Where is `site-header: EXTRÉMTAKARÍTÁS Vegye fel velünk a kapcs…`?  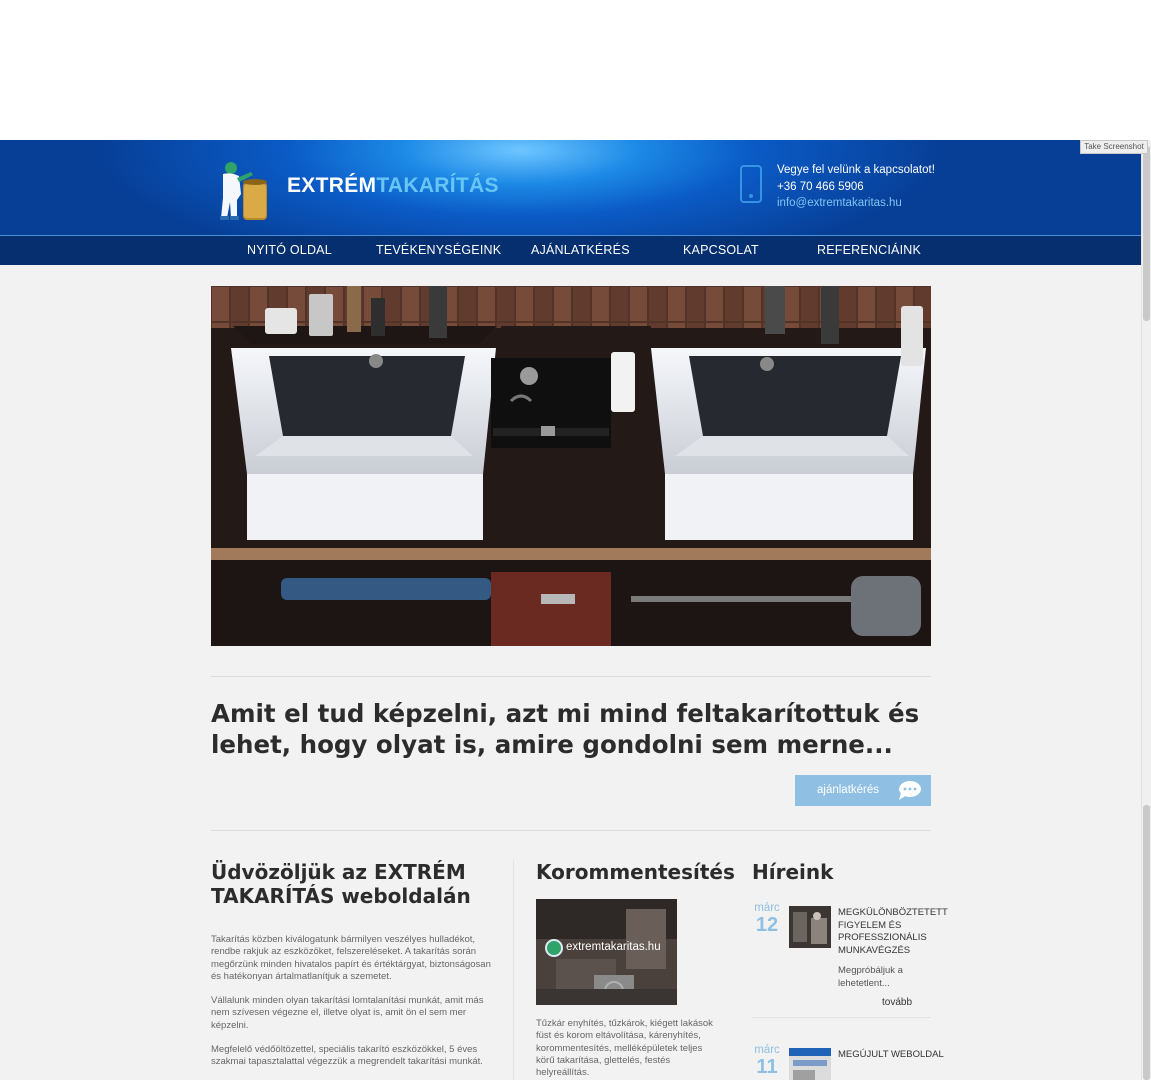
site-header: EXTRÉMTAKARÍTÁS Vegye fel velünk a kapcs… is located at coordinates (570, 187).